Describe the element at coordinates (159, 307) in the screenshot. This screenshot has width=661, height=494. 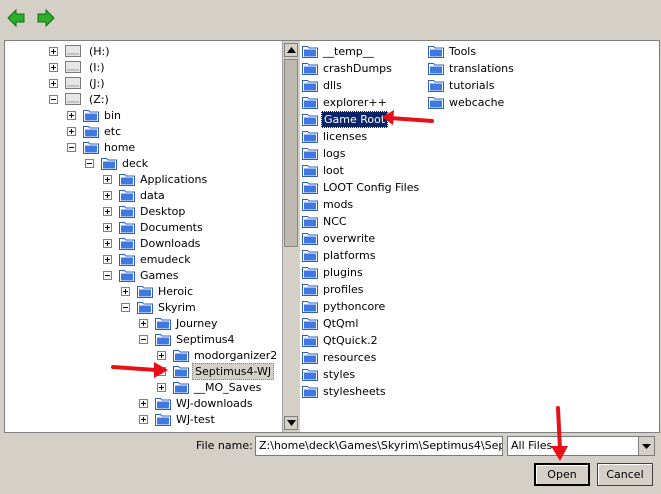
I see `tree-item: Skyrim` at that location.